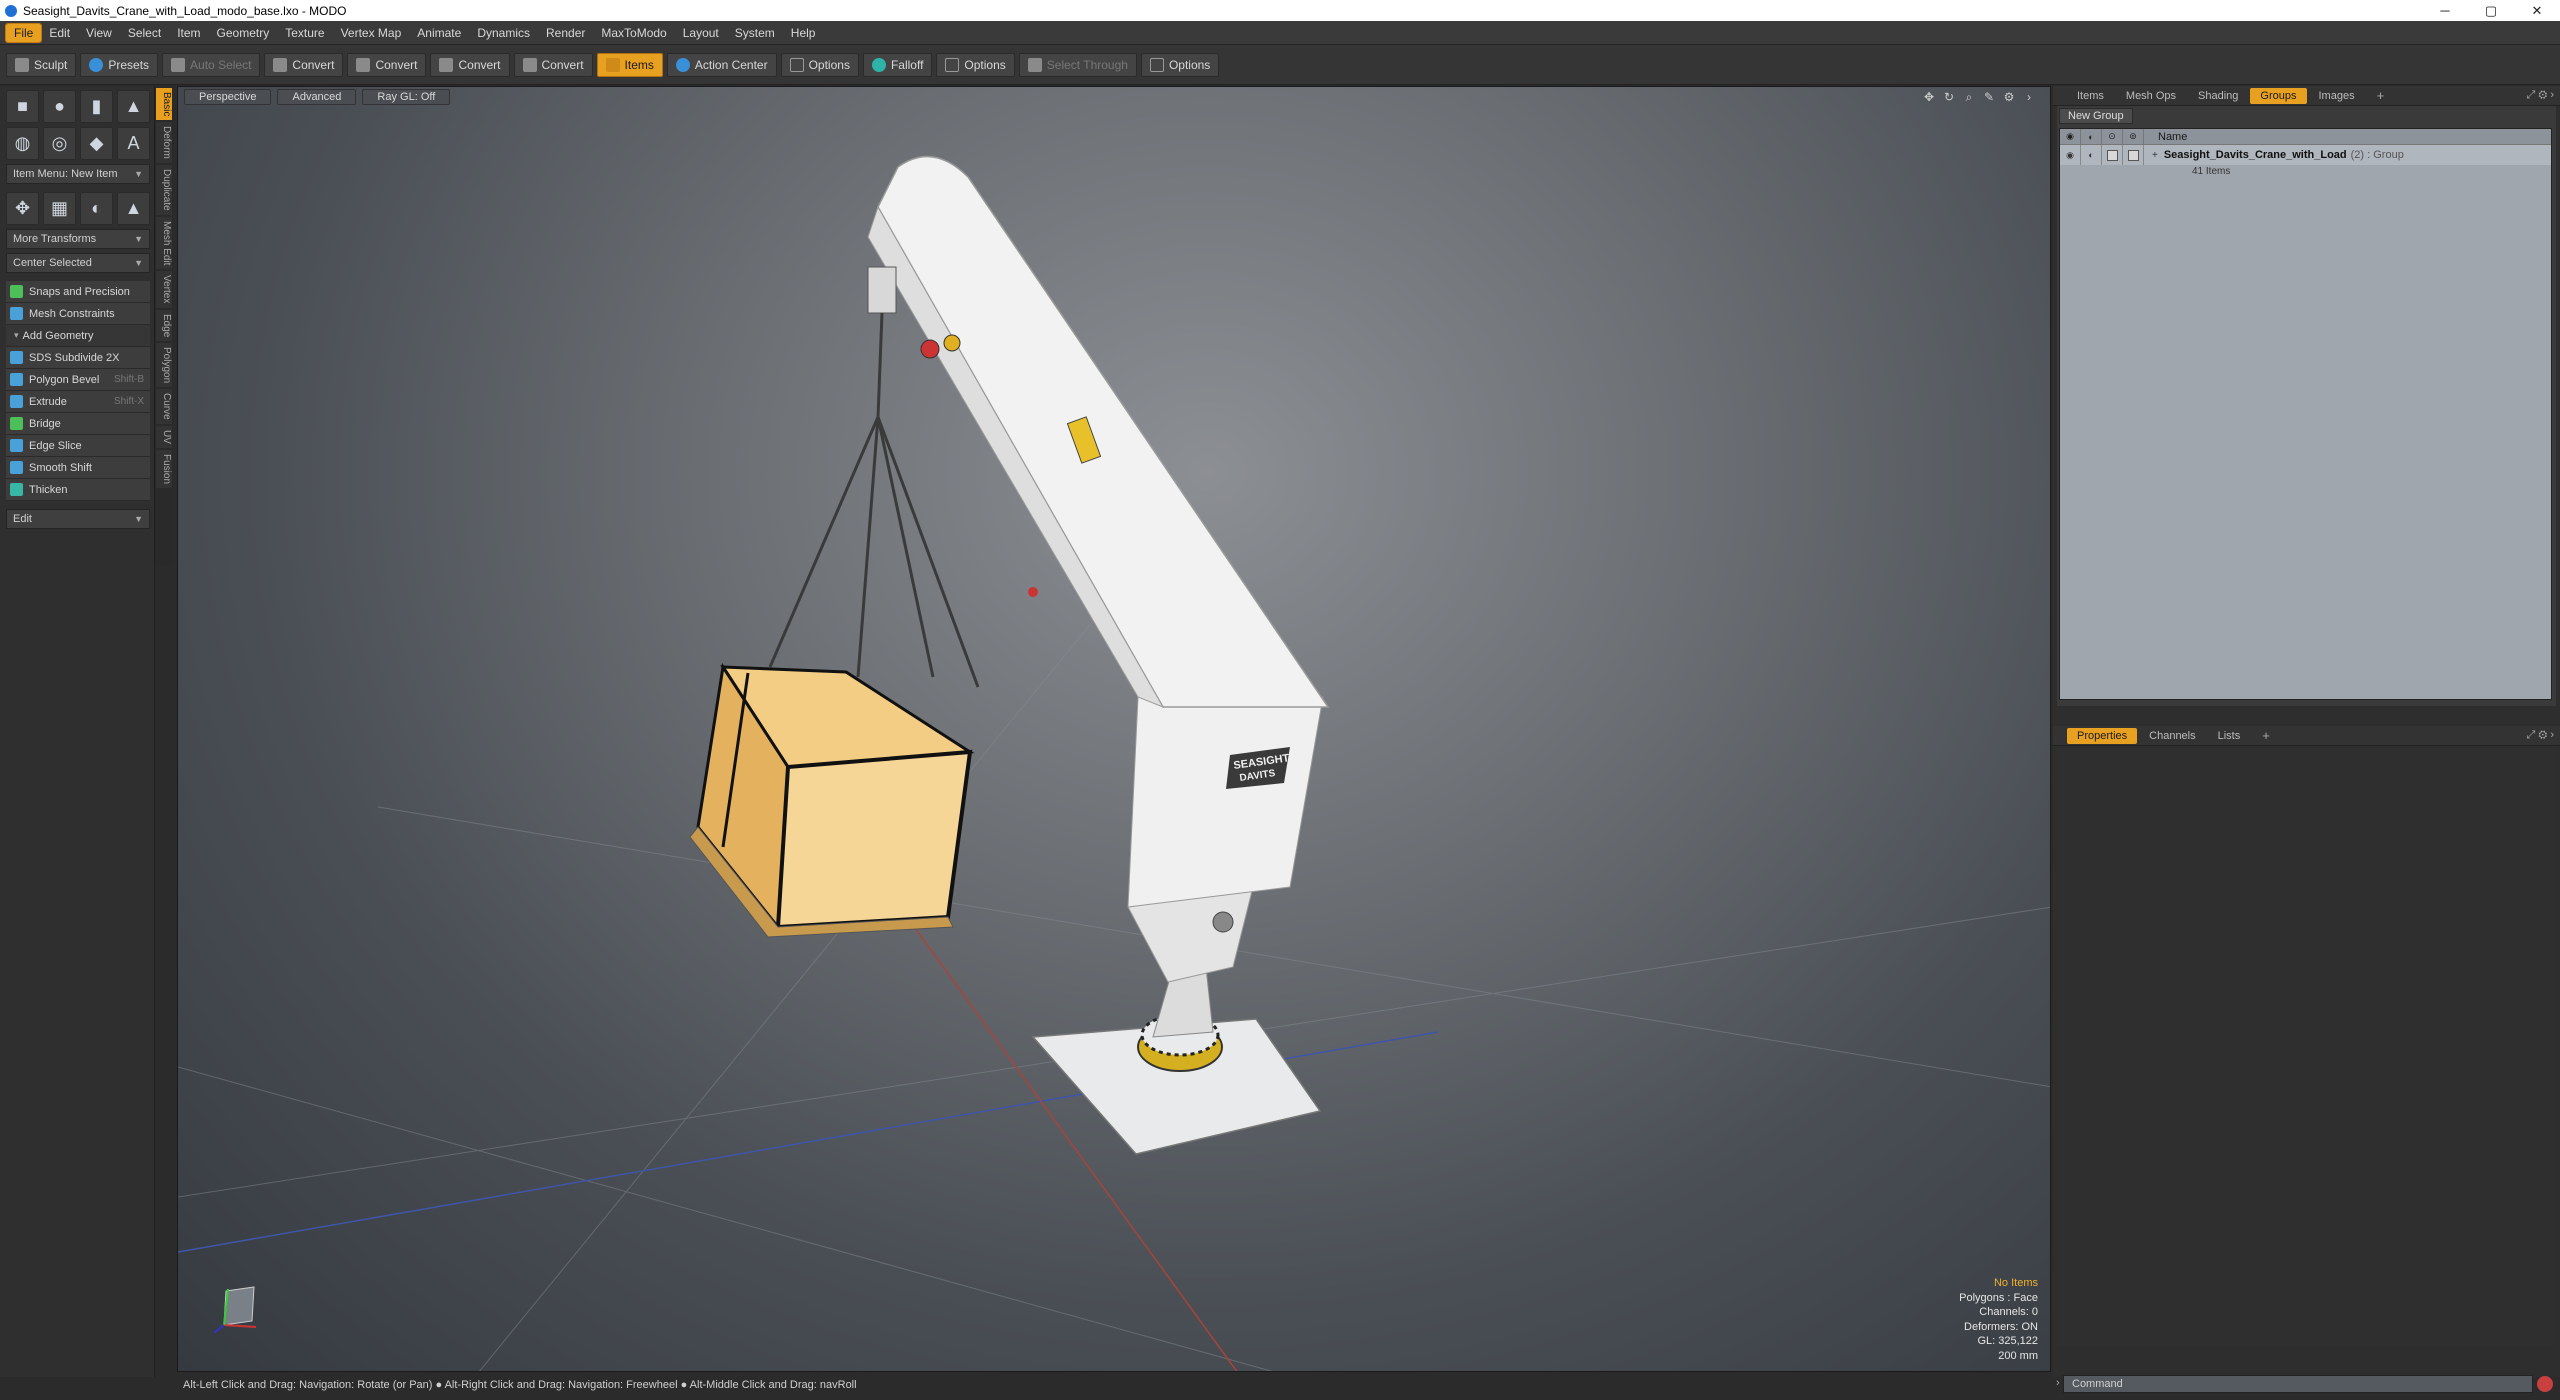 The width and height of the screenshot is (2560, 1400). Describe the element at coordinates (2112, 136) in the screenshot. I see `lock-icon: ⊙` at that location.